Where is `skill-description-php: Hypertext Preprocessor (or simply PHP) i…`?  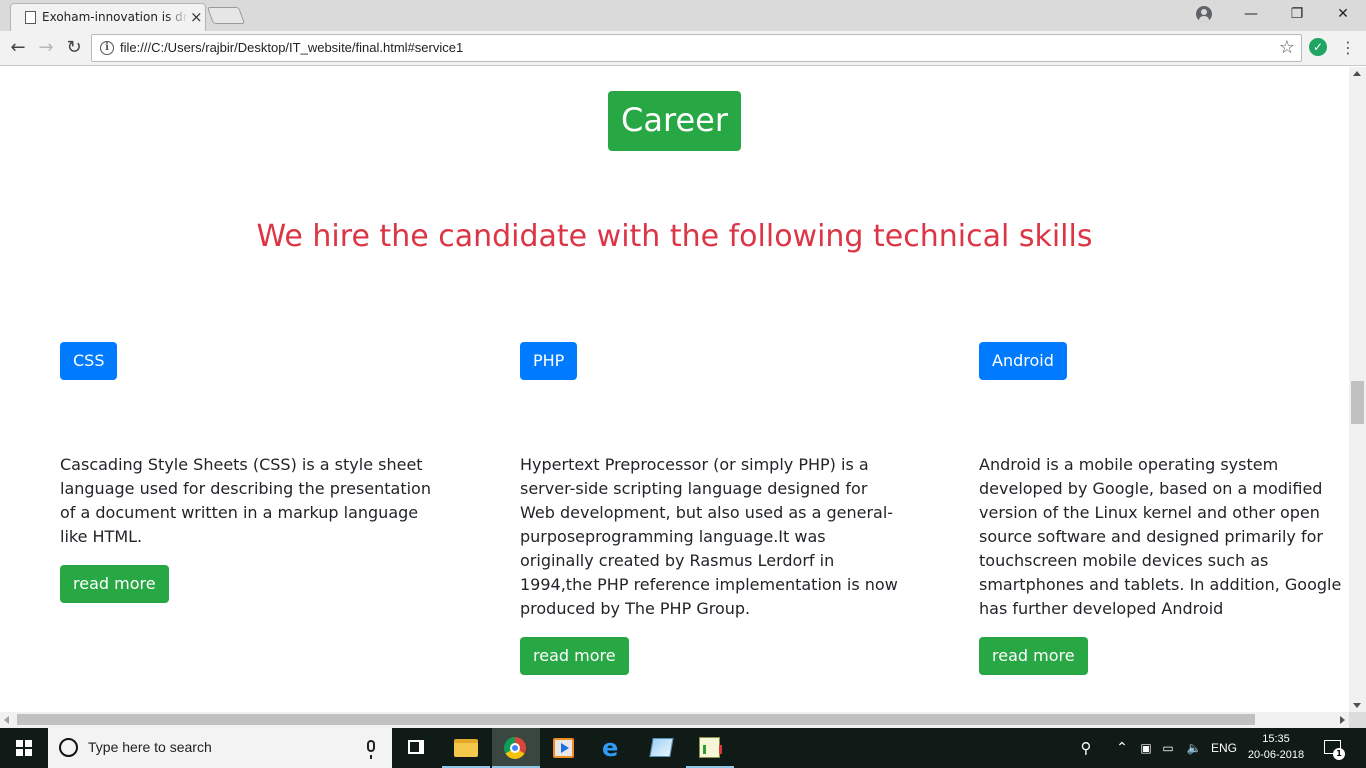
skill-description-php: Hypertext Preprocessor (or simply PHP) i… is located at coordinates (709, 536).